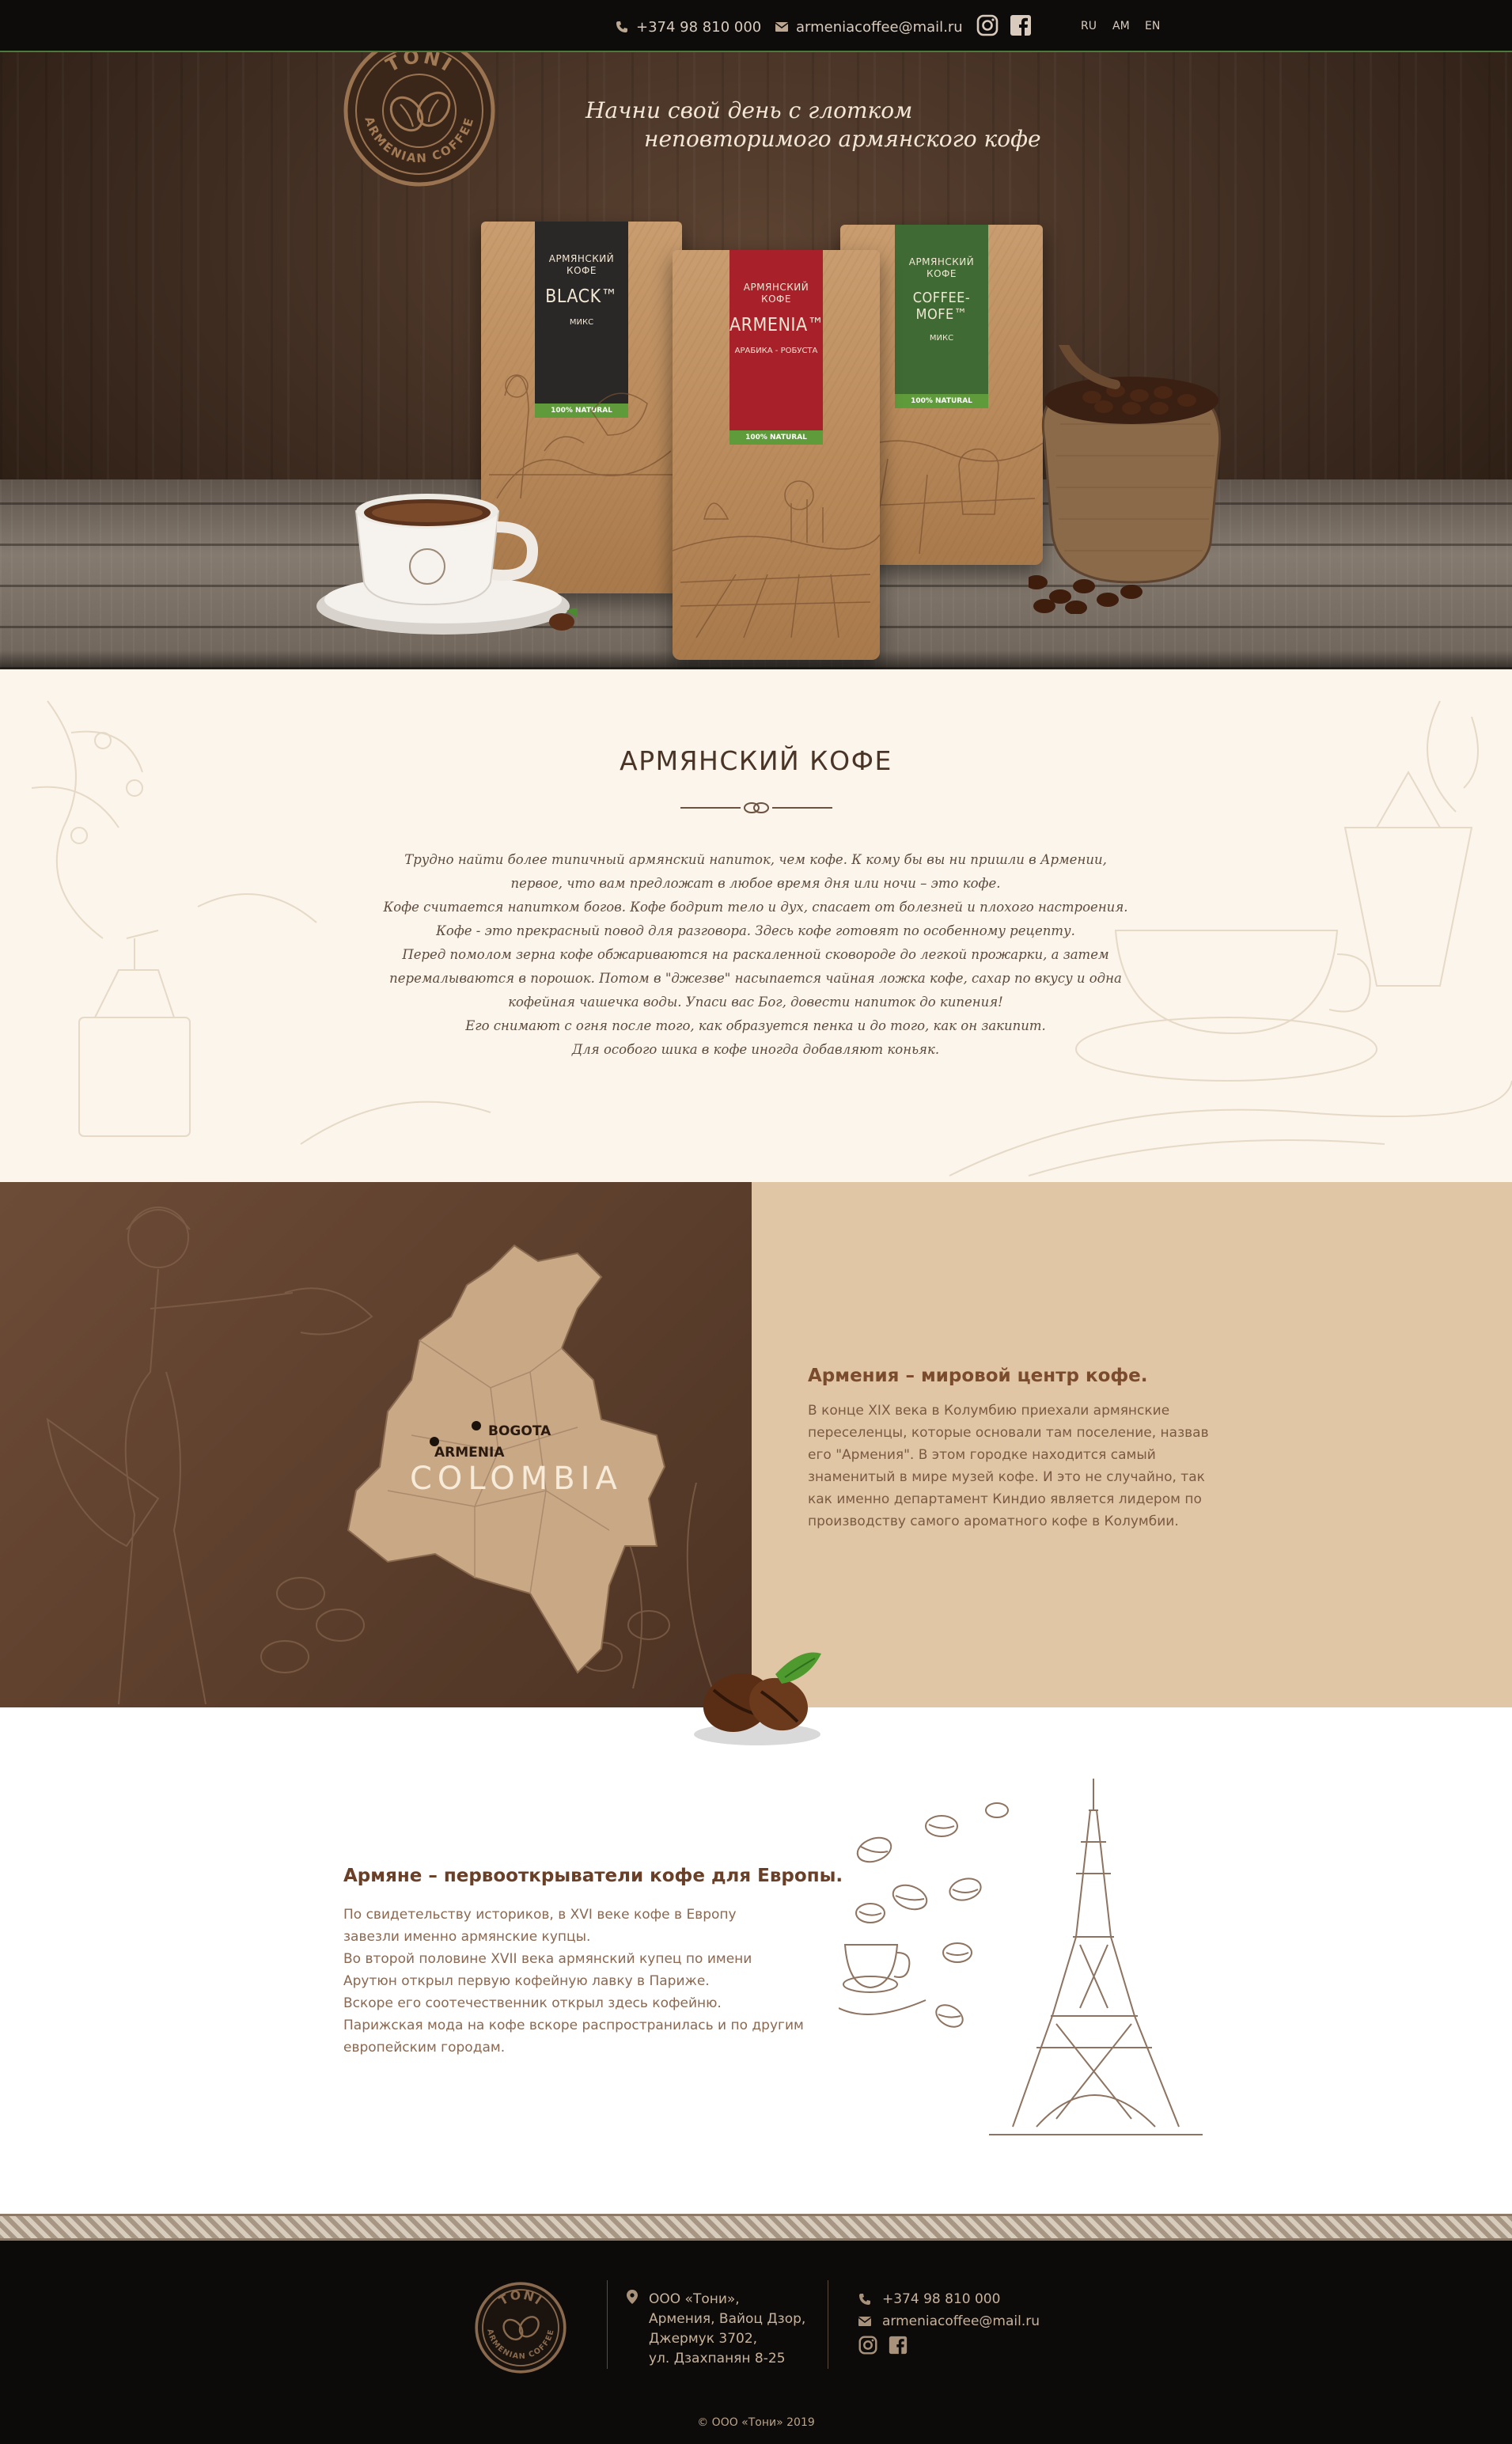  Describe the element at coordinates (607, 2324) in the screenshot. I see `footer-divider` at that location.